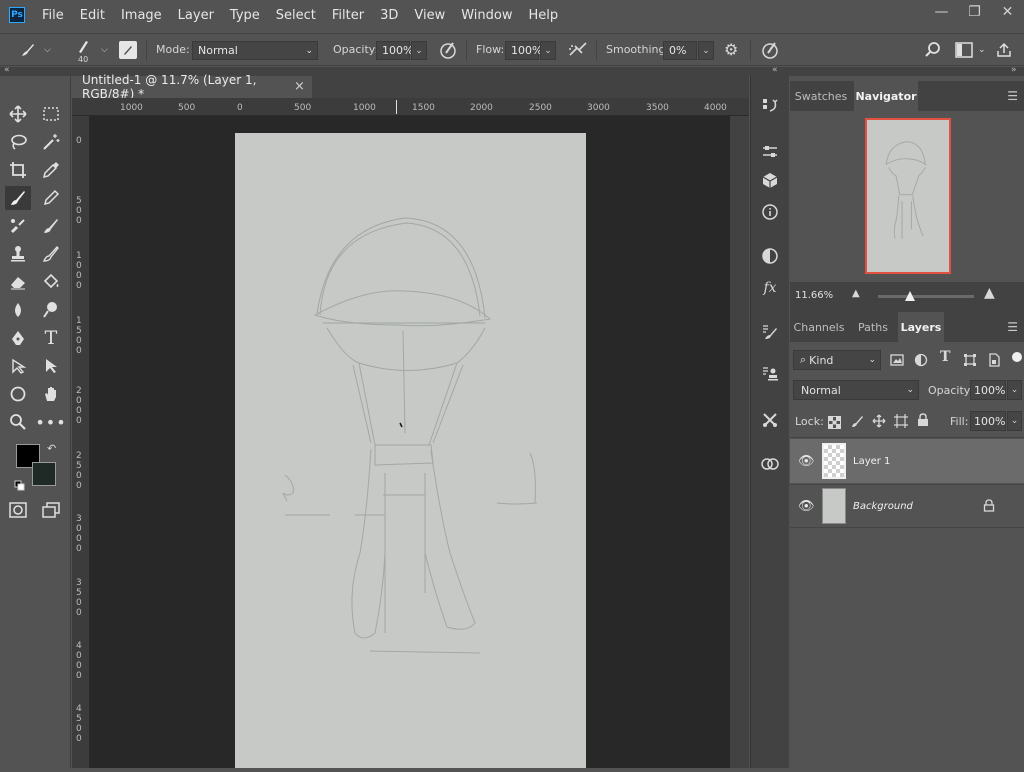 This screenshot has width=1024, height=772. Describe the element at coordinates (296, 15) in the screenshot. I see `menu-select: Select` at that location.